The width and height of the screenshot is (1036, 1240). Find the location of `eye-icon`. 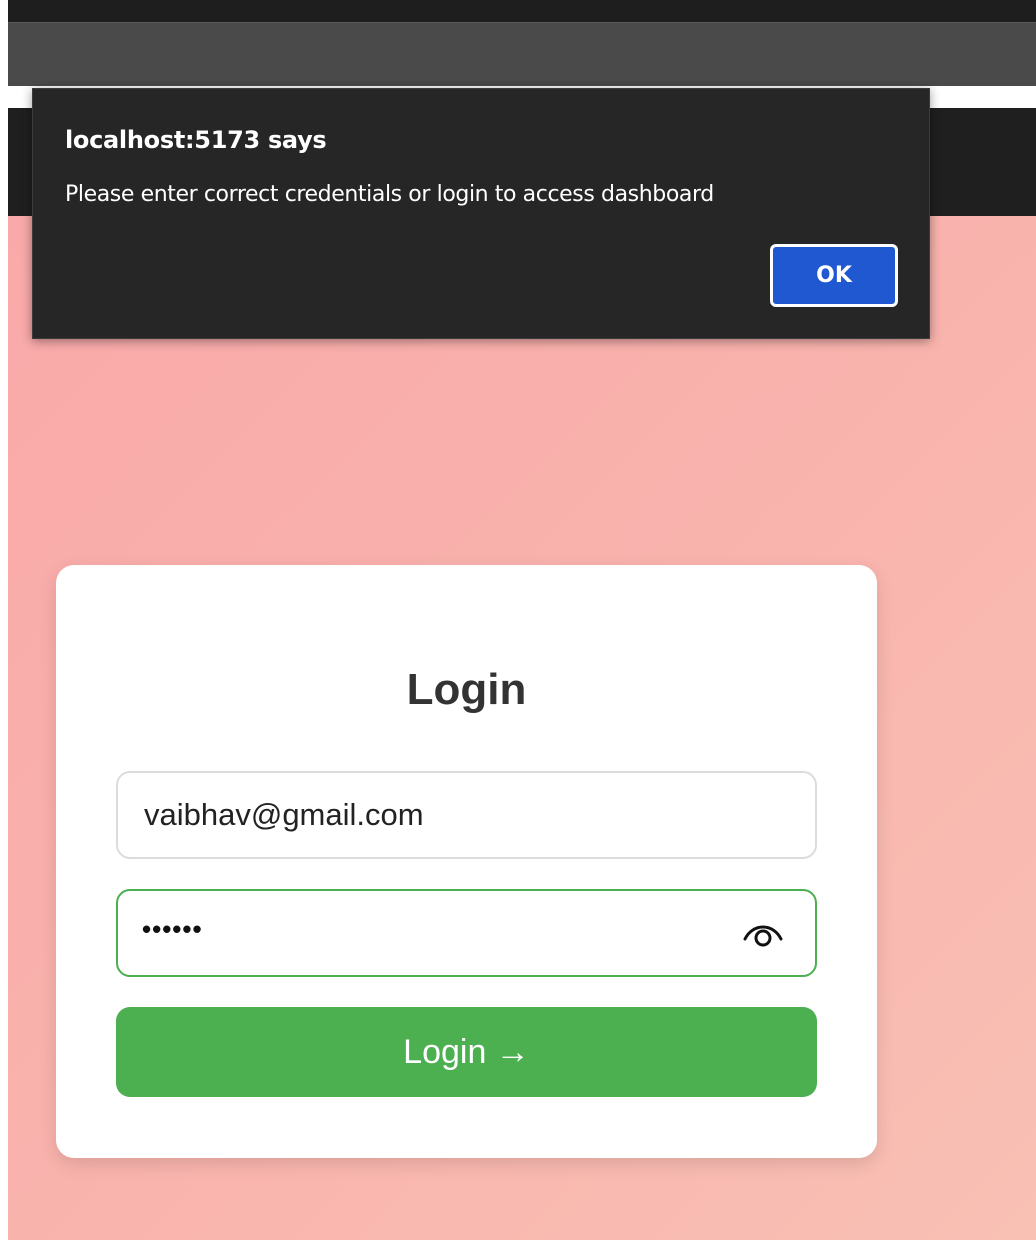

eye-icon is located at coordinates (763, 934).